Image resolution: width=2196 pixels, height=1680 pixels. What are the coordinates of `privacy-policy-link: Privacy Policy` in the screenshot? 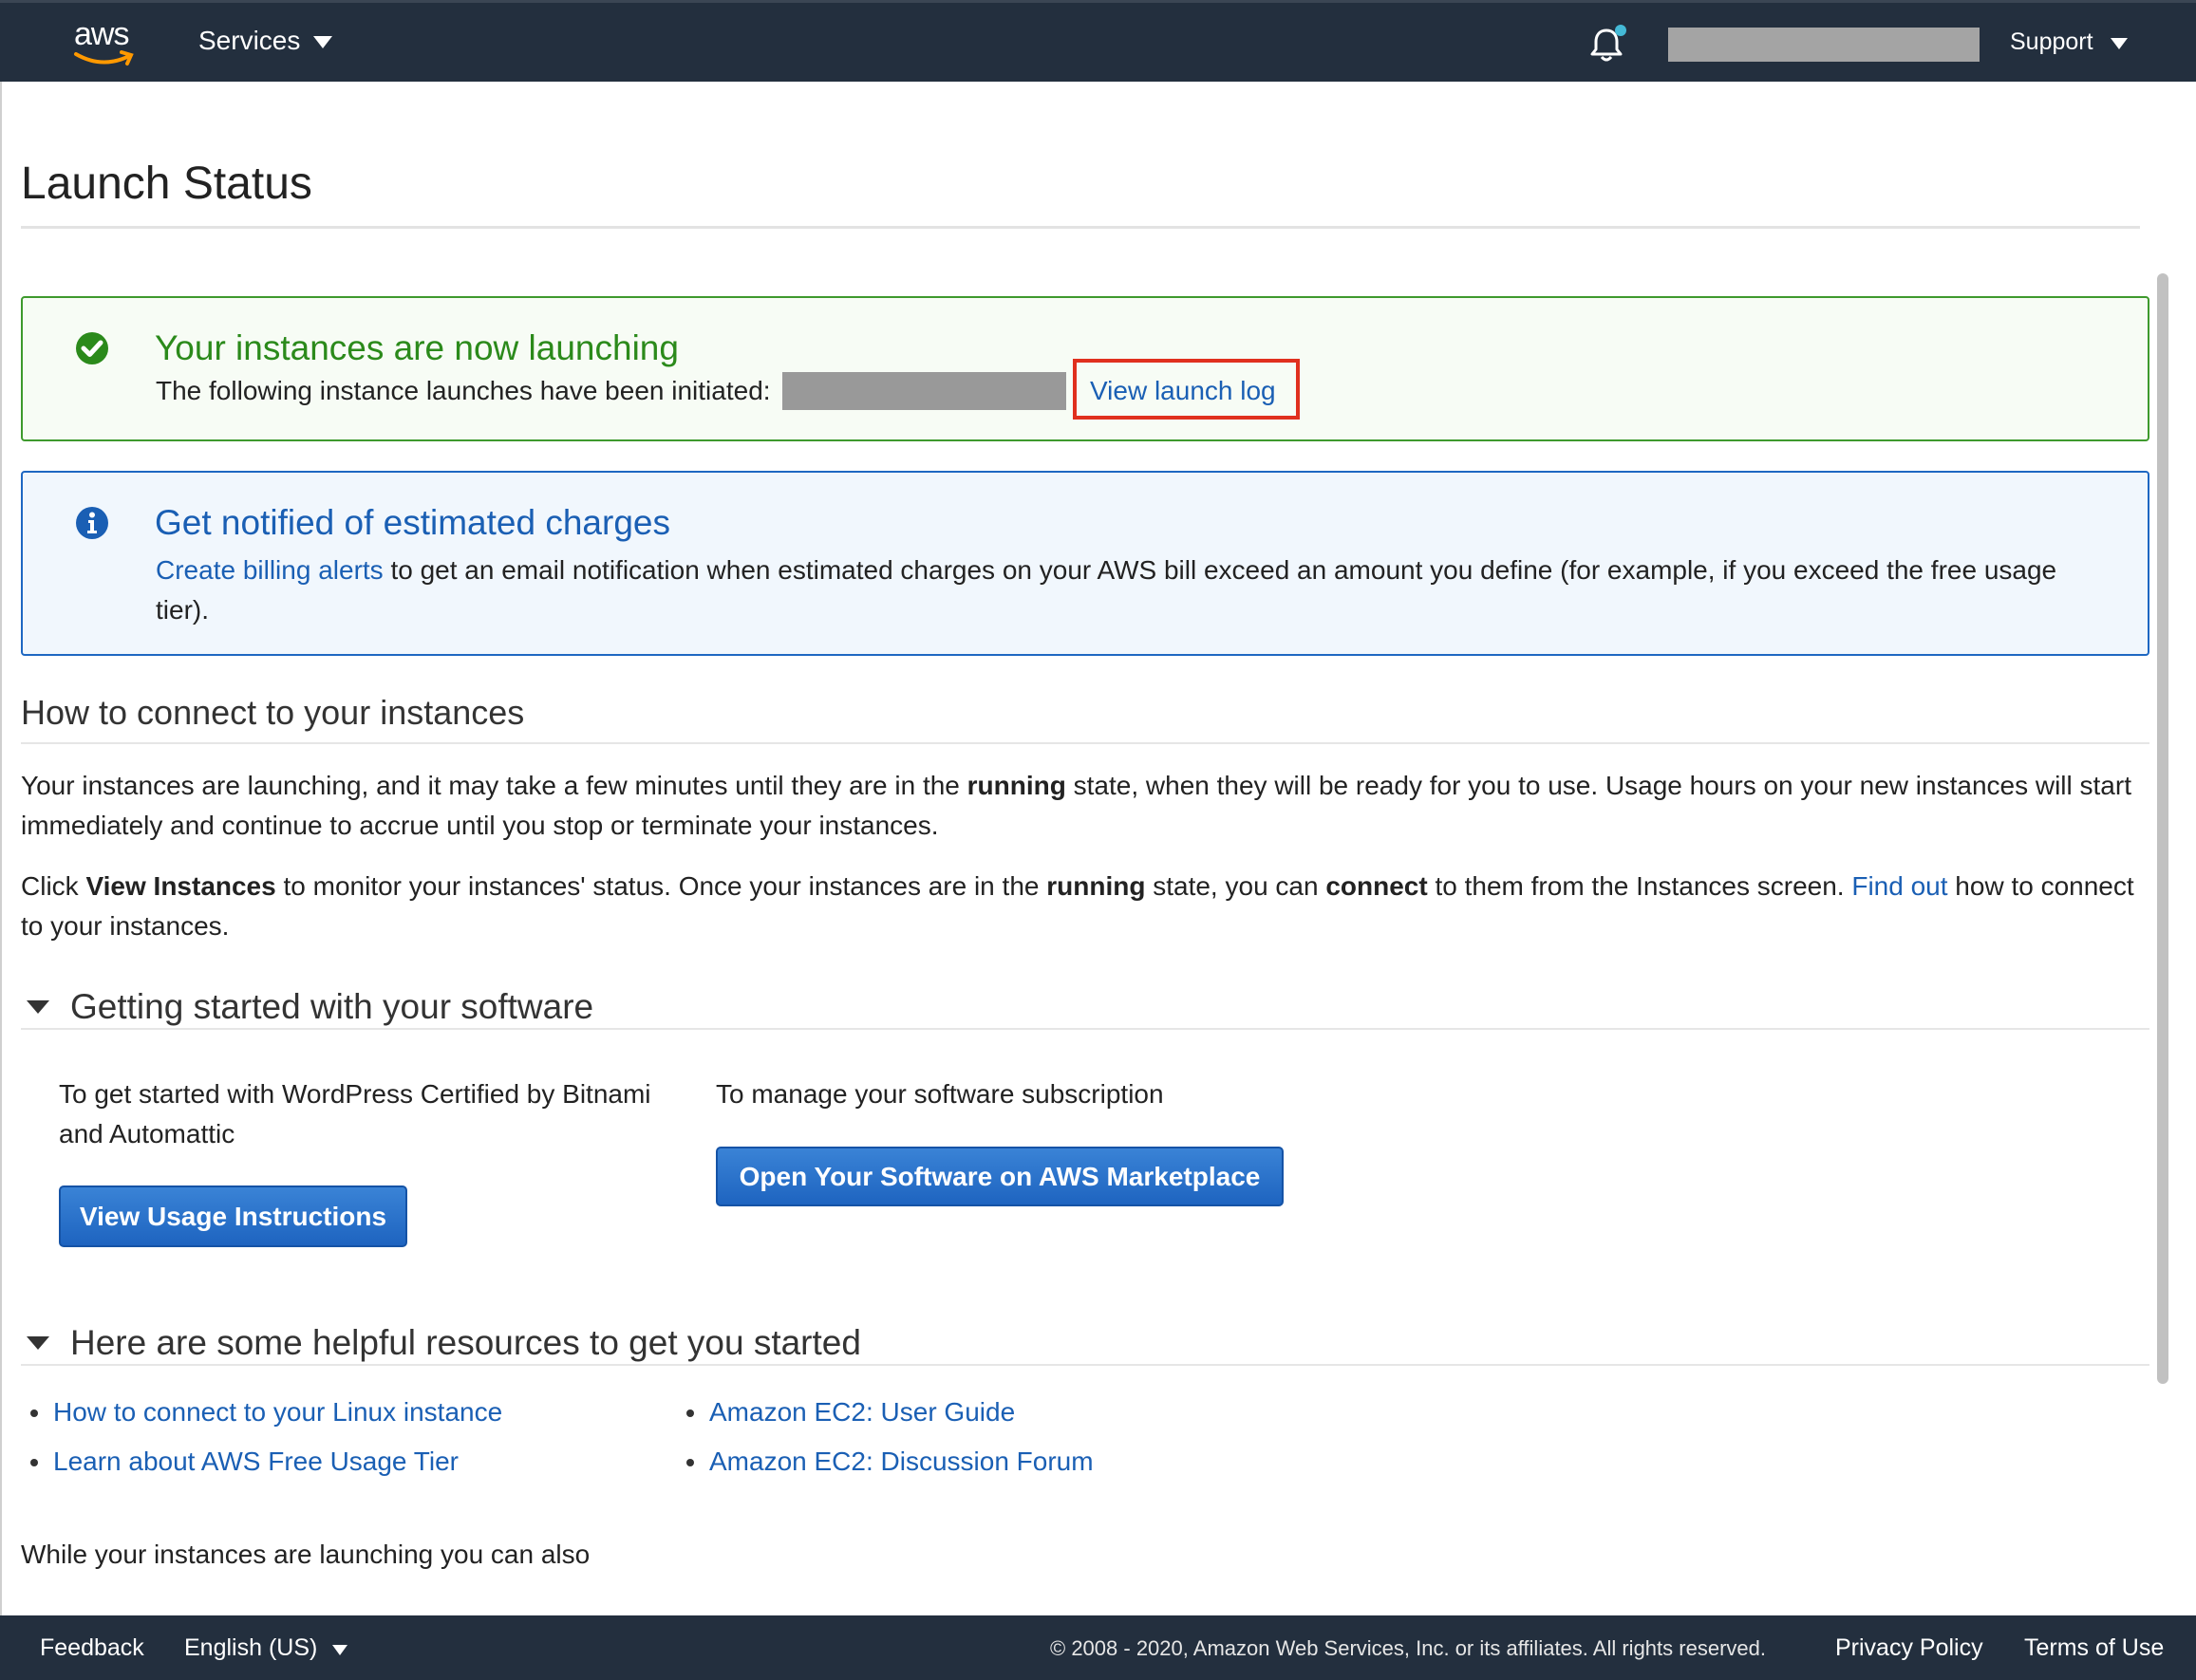 It's located at (1909, 1648).